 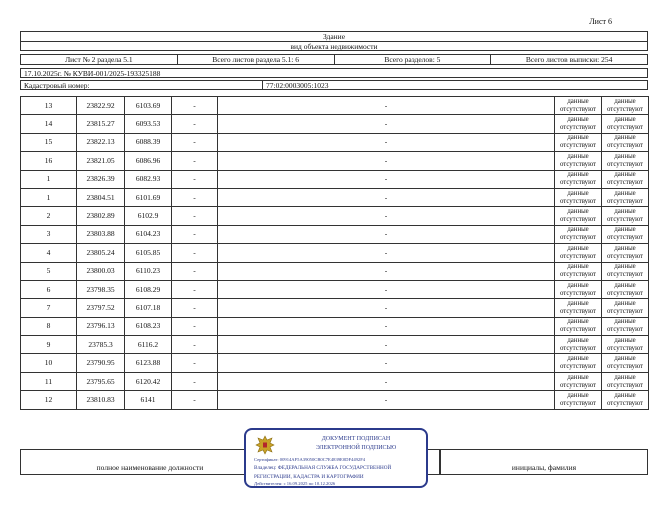 What do you see at coordinates (148, 308) in the screenshot?
I see `table-cell-y: 6107.18` at bounding box center [148, 308].